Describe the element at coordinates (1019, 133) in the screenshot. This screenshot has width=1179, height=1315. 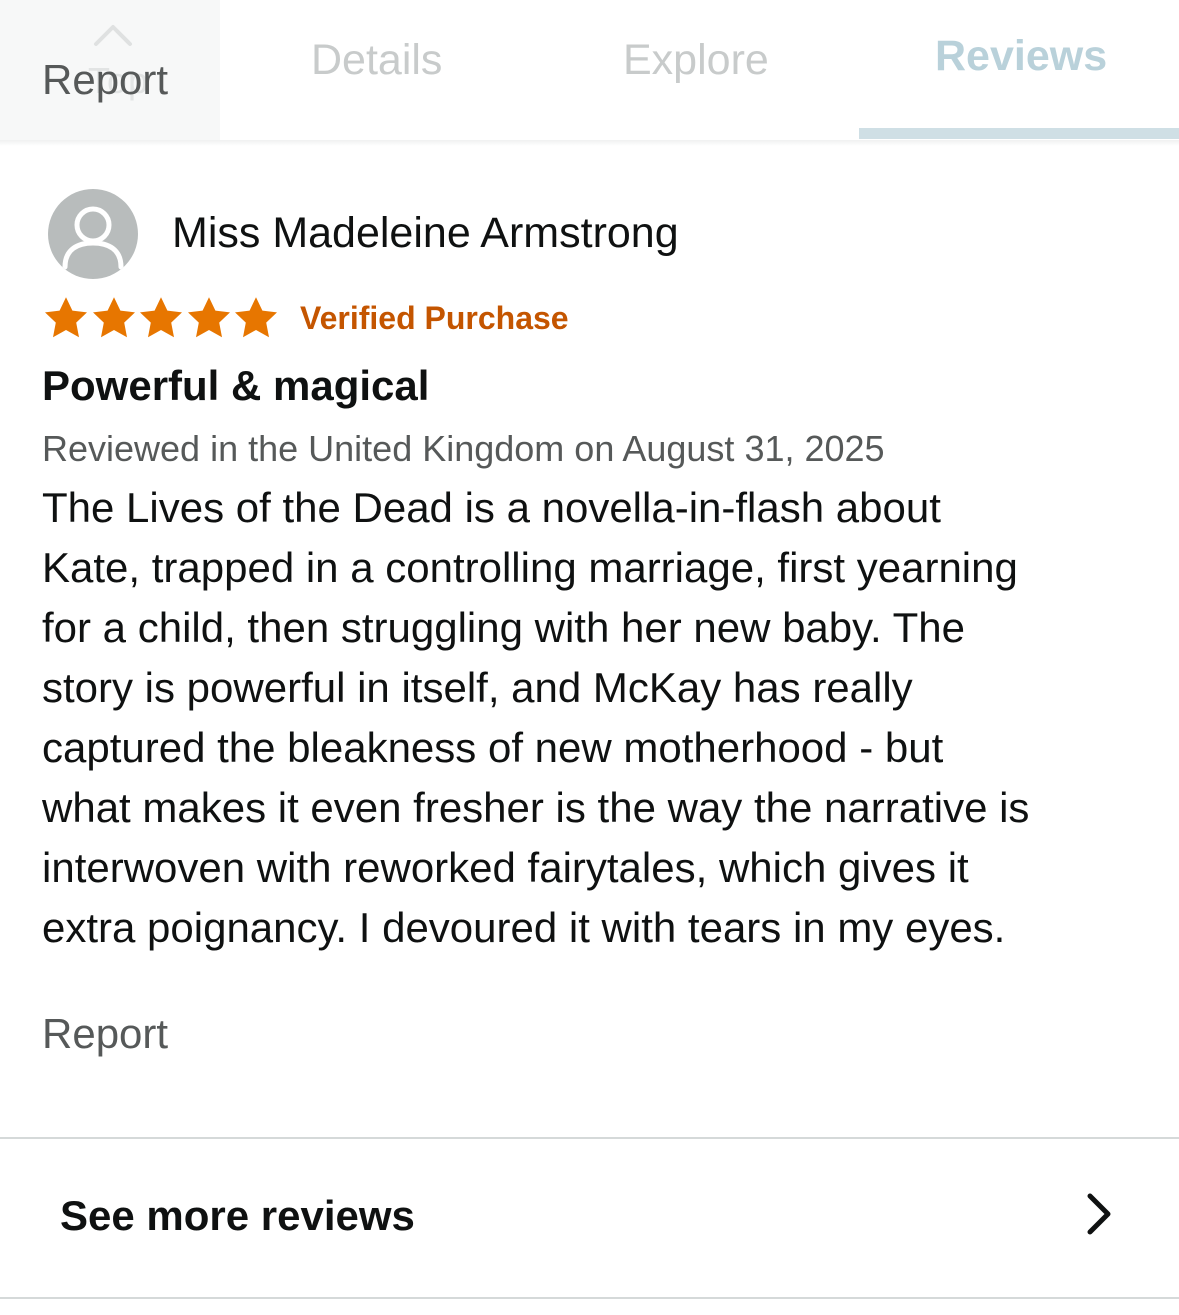
I see `active-tab-indicator` at that location.